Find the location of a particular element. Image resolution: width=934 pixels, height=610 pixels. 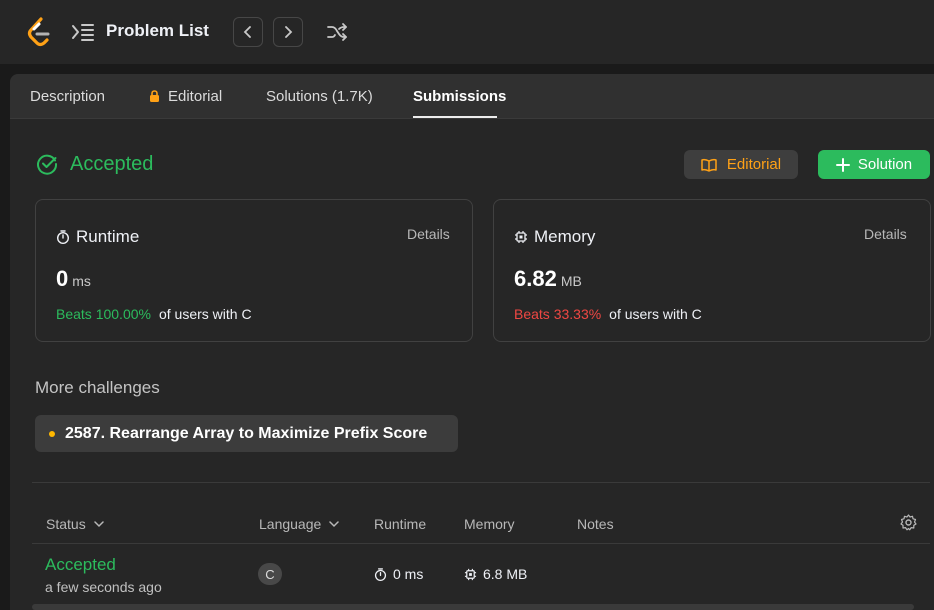

language-badge: C is located at coordinates (270, 574).